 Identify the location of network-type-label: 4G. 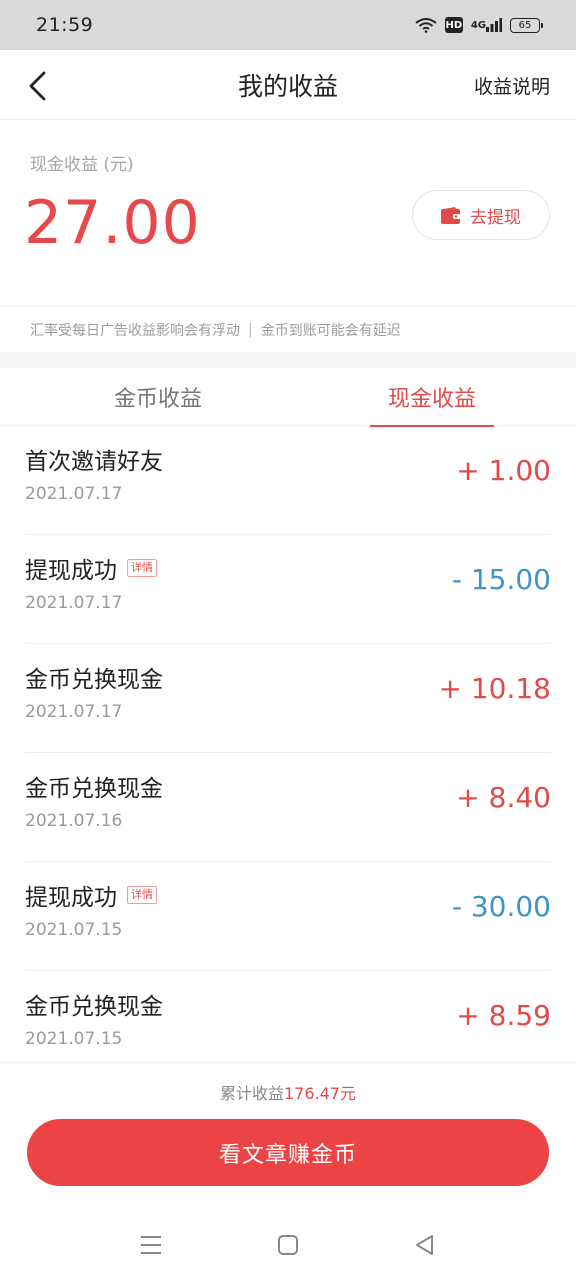
(478, 25).